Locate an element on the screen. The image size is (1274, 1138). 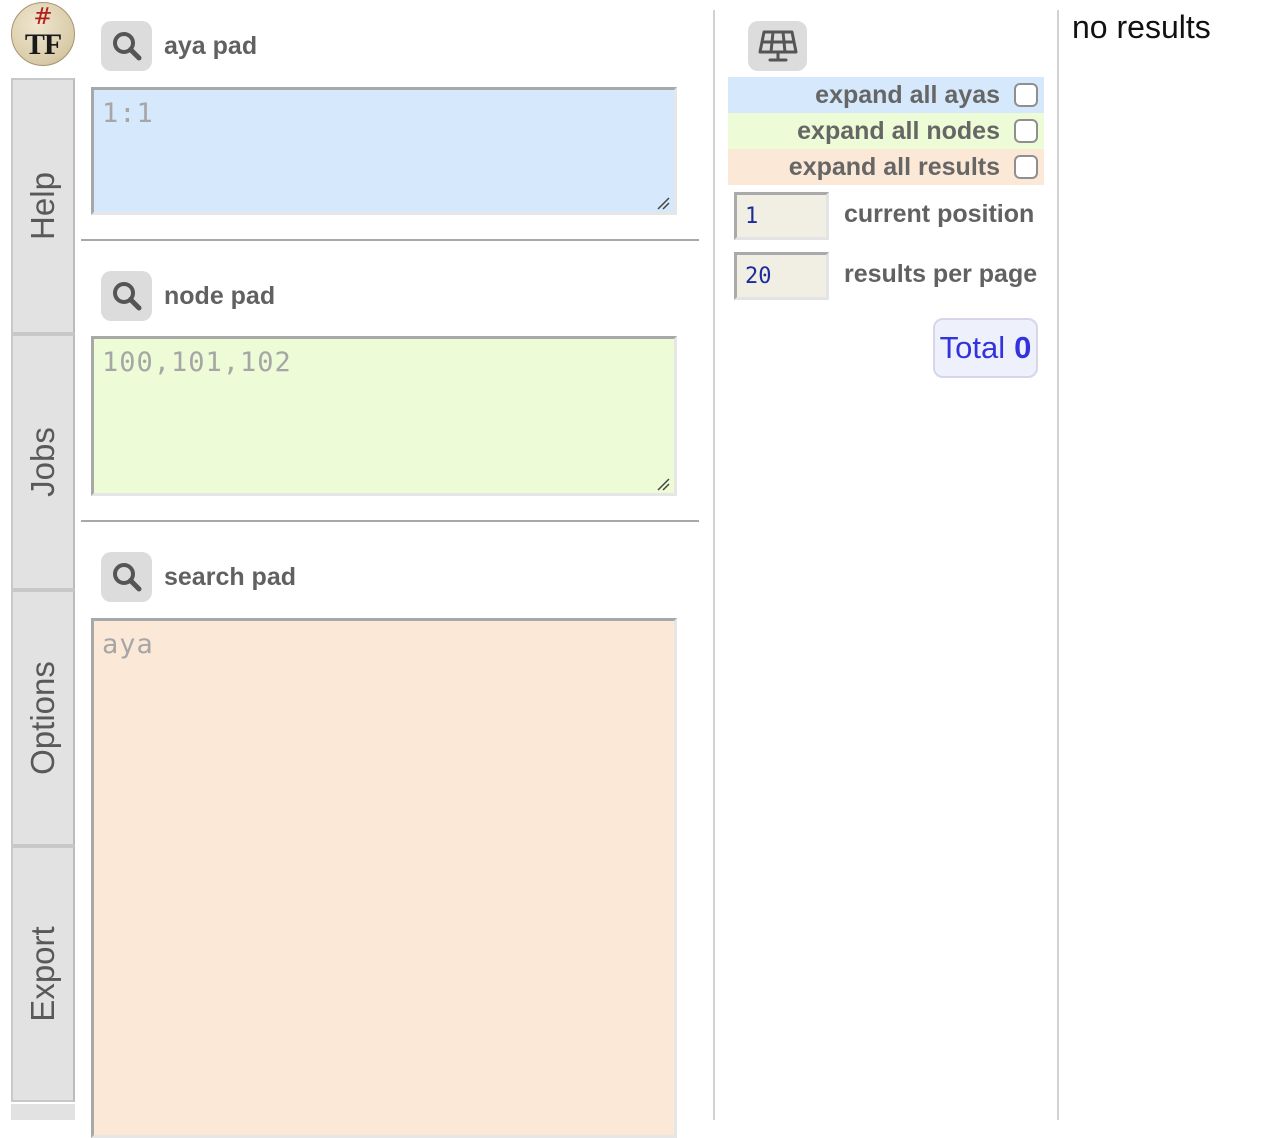
tab-options-label: Options is located at coordinates (42, 718).